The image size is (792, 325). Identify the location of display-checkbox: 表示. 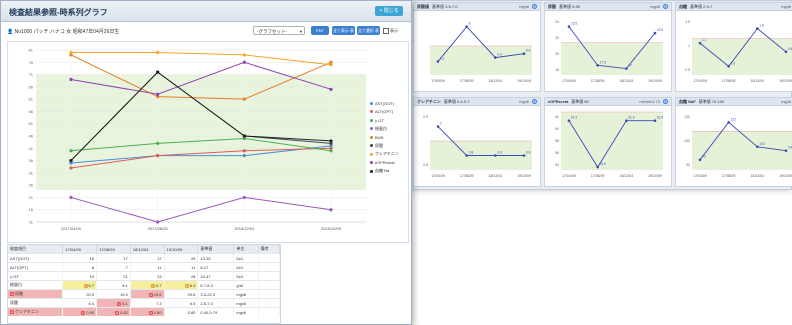
(390, 31).